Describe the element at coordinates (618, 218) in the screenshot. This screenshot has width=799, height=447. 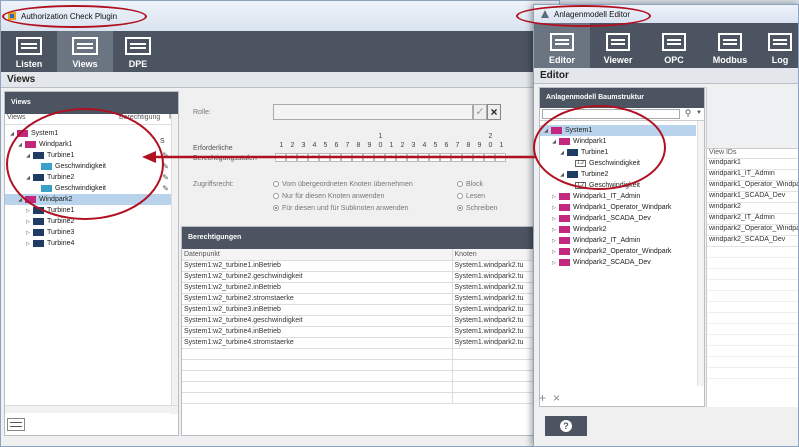
I see `editor-tree-node: ▷ Windpark1_SCADA_Dev` at that location.